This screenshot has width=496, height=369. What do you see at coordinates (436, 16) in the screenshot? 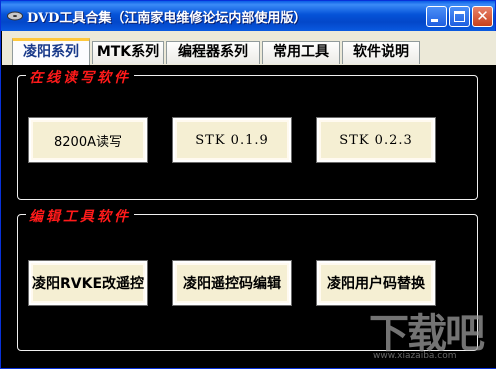
I see `minimize-button` at bounding box center [436, 16].